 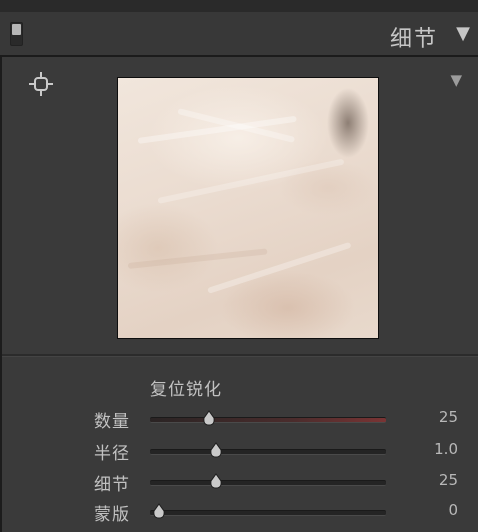 I want to click on slider-row-detail: 细节 25, so click(x=240, y=481).